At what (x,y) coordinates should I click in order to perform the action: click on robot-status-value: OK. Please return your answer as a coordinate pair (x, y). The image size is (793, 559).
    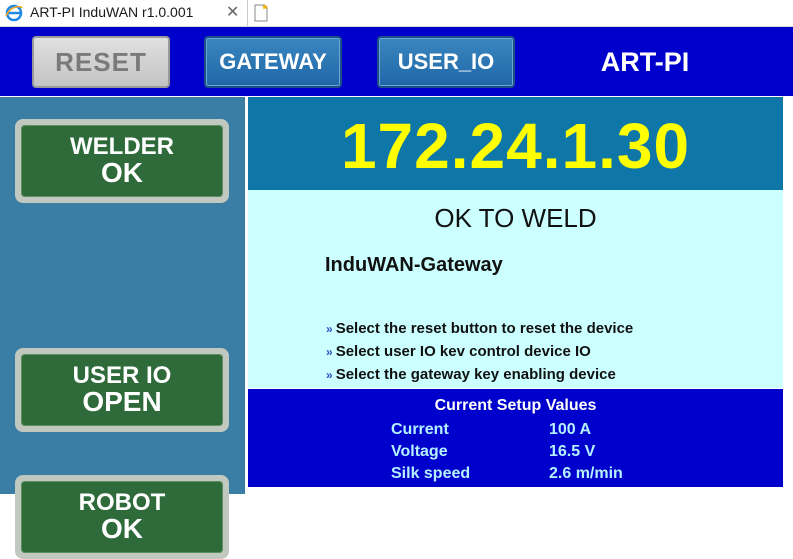
    Looking at the image, I should click on (122, 528).